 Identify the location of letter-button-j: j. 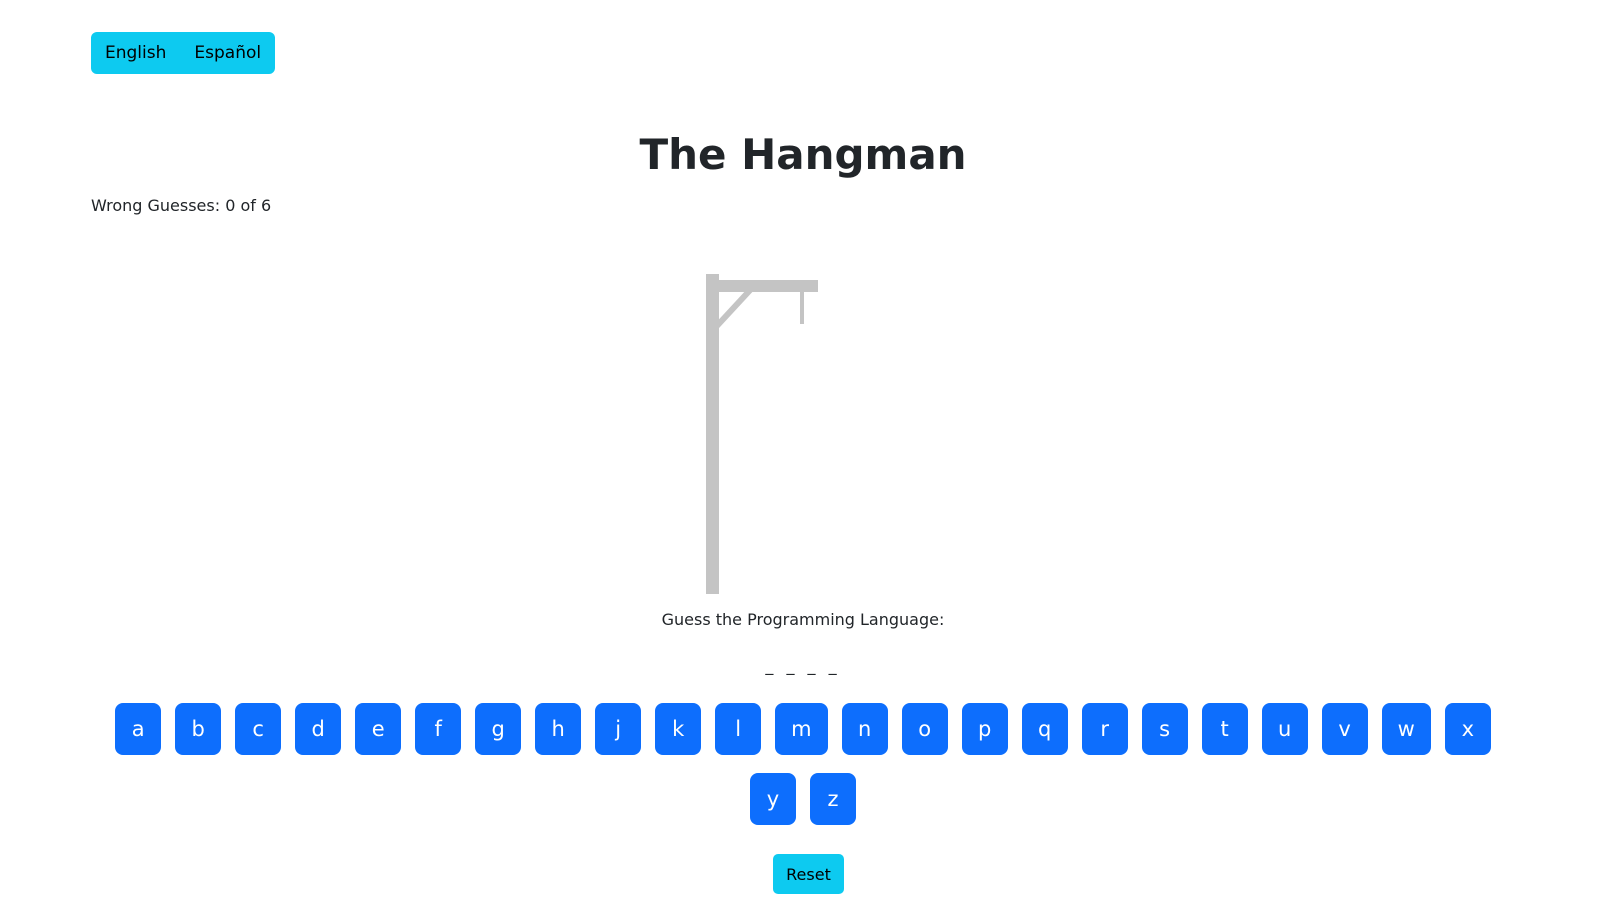
(618, 729).